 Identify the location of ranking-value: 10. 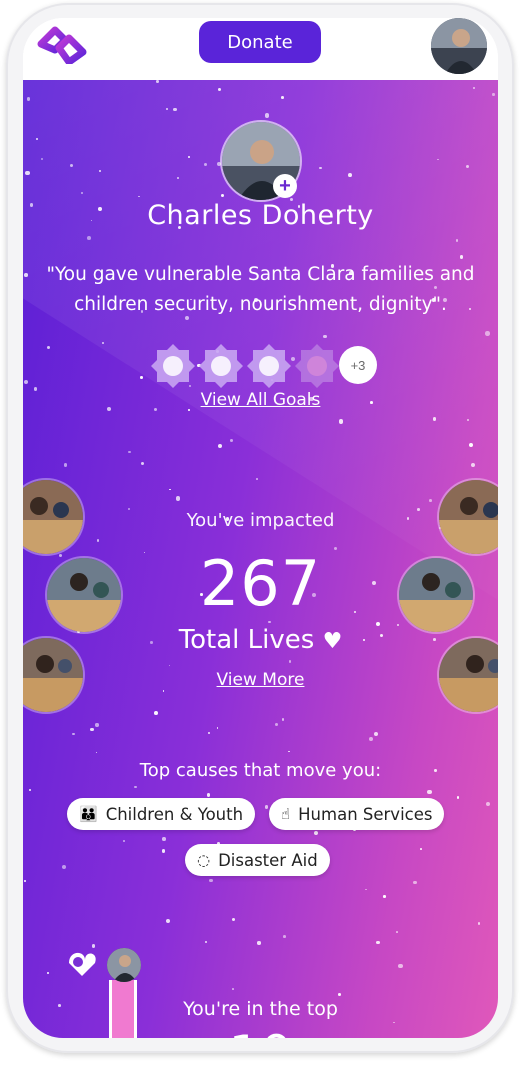
(260, 1031).